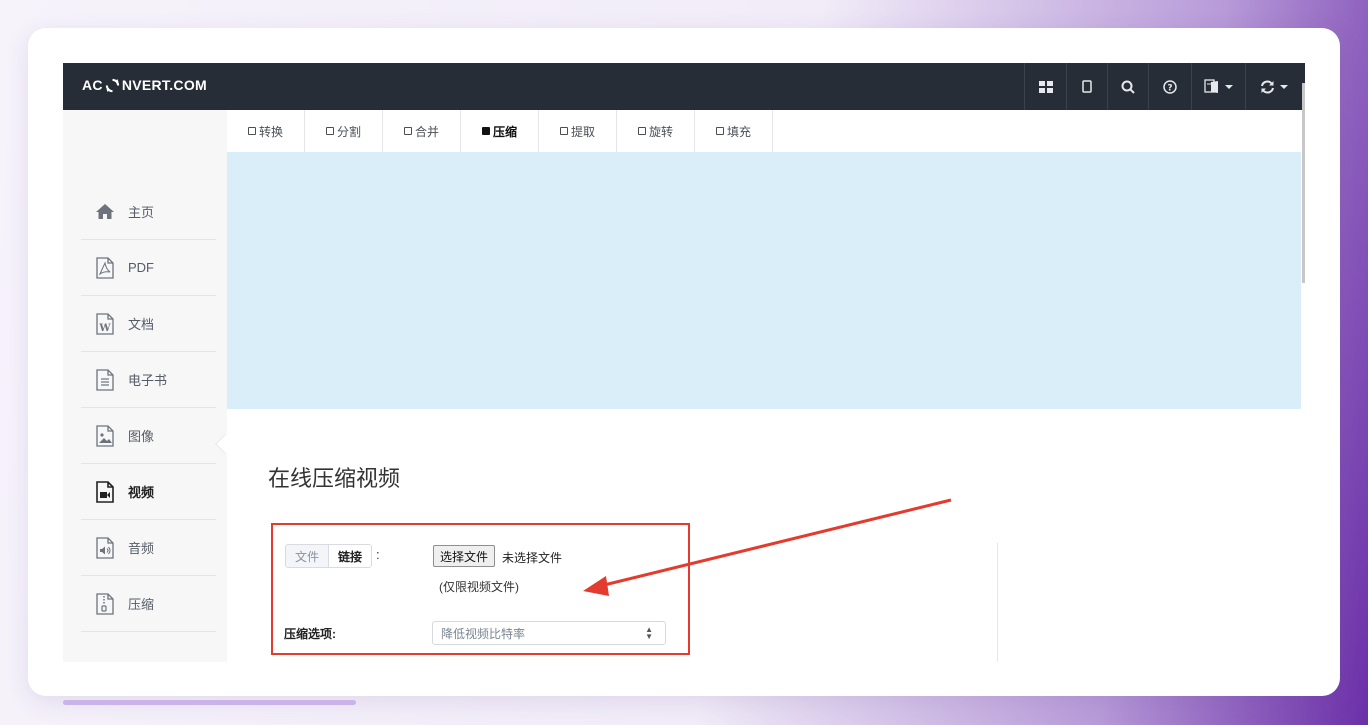 The image size is (1368, 725). I want to click on updown-arrows-icon: ▲ ▼, so click(649, 633).